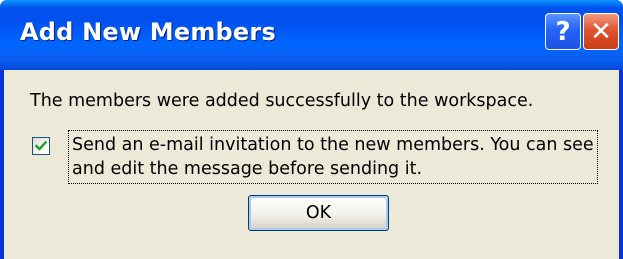 Image resolution: width=623 pixels, height=259 pixels. I want to click on close-button: ✕, so click(601, 31).